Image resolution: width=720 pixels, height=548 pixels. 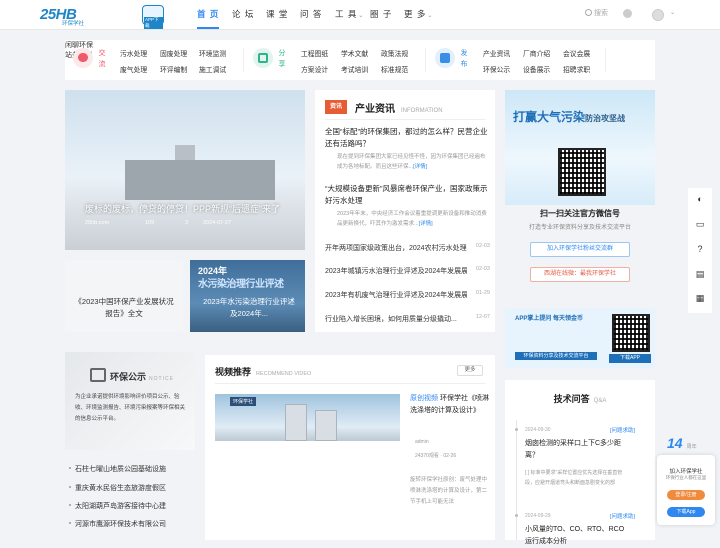 What do you see at coordinates (394, 69) in the screenshot?
I see `cat-link: 标准规范` at bounding box center [394, 69].